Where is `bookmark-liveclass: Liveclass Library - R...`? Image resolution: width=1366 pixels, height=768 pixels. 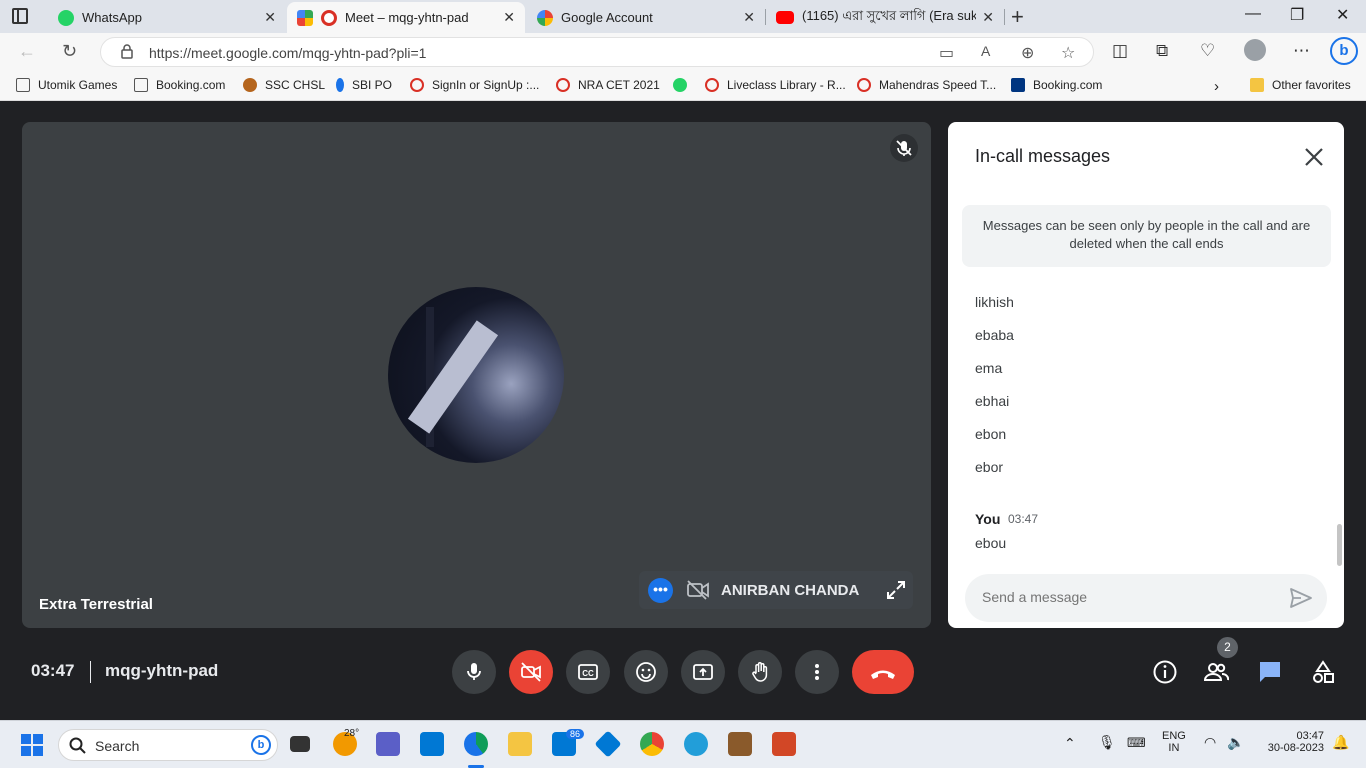 bookmark-liveclass: Liveclass Library - R... is located at coordinates (775, 85).